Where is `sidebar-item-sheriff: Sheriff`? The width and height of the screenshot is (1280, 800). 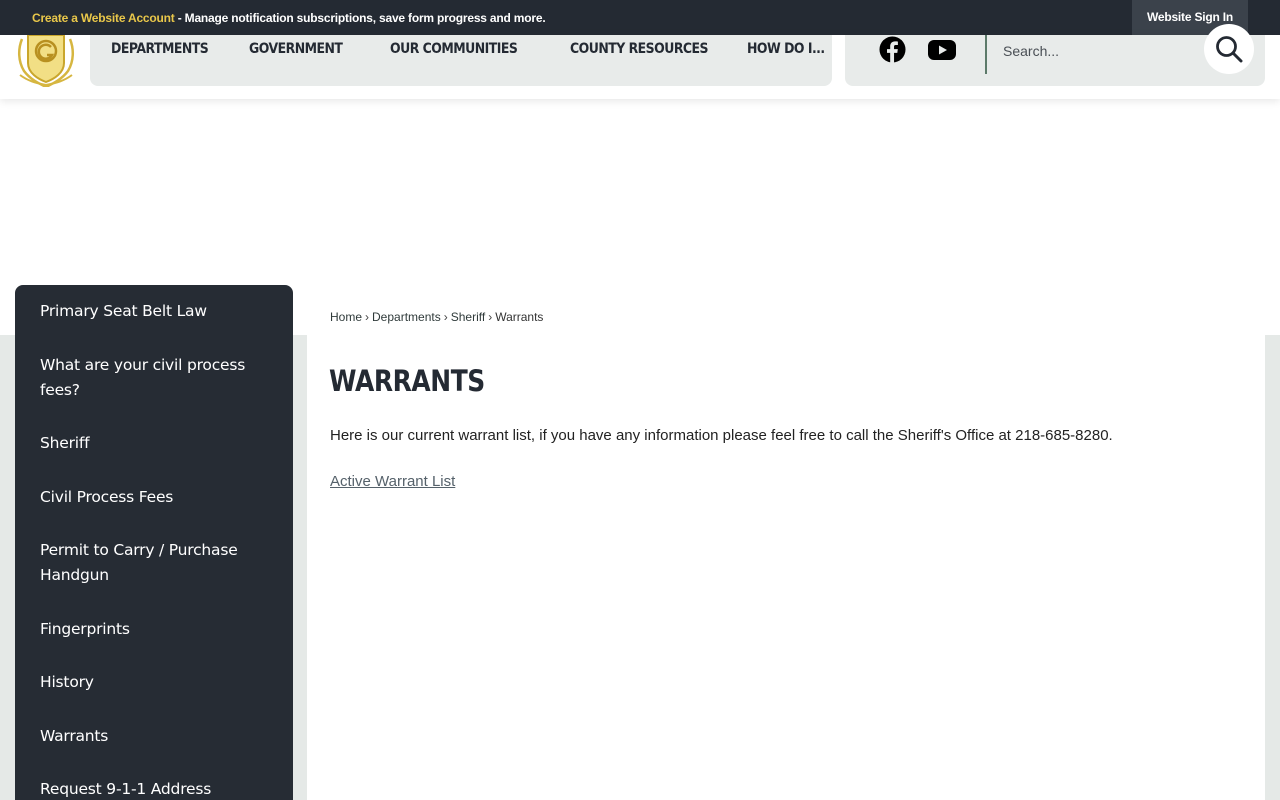 sidebar-item-sheriff: Sheriff is located at coordinates (155, 443).